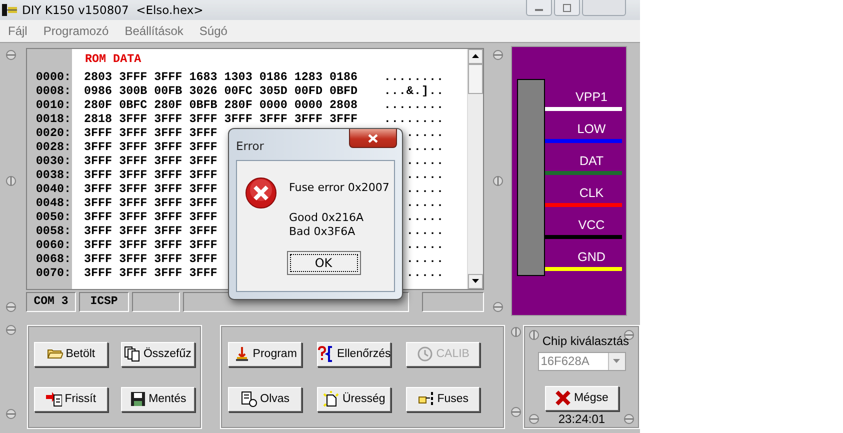 The image size is (843, 433). Describe the element at coordinates (52, 203) in the screenshot. I see `row-address: 0048:` at that location.